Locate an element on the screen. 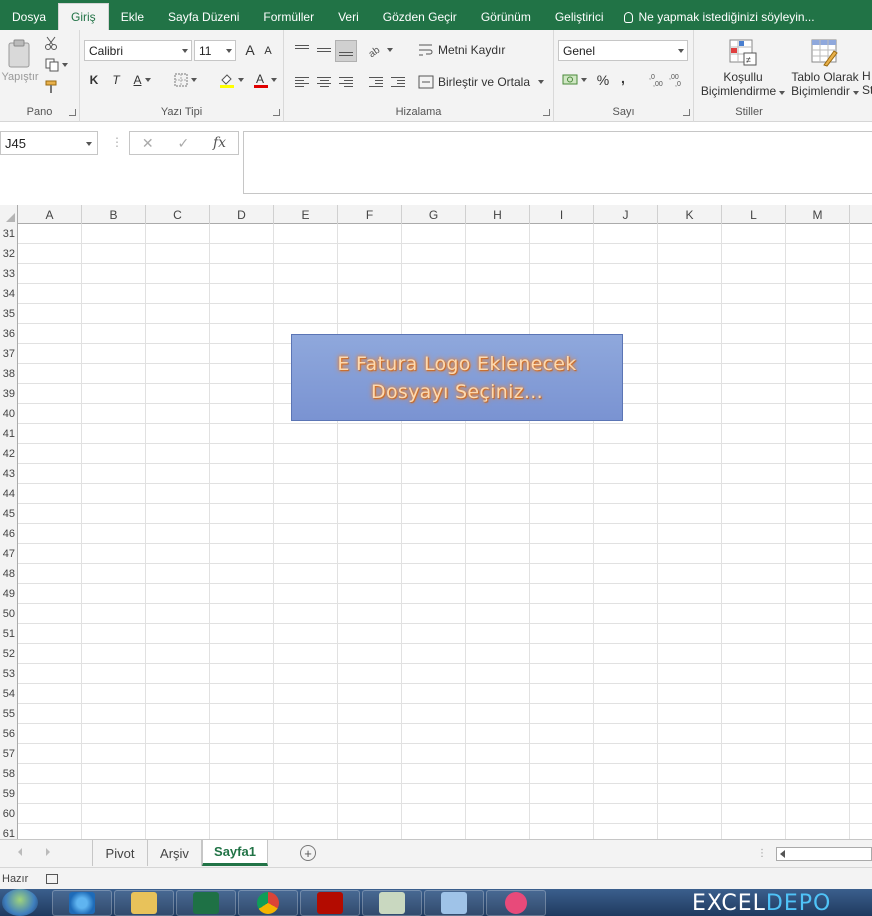 The width and height of the screenshot is (872, 916). row-header: 58 is located at coordinates (9, 774).